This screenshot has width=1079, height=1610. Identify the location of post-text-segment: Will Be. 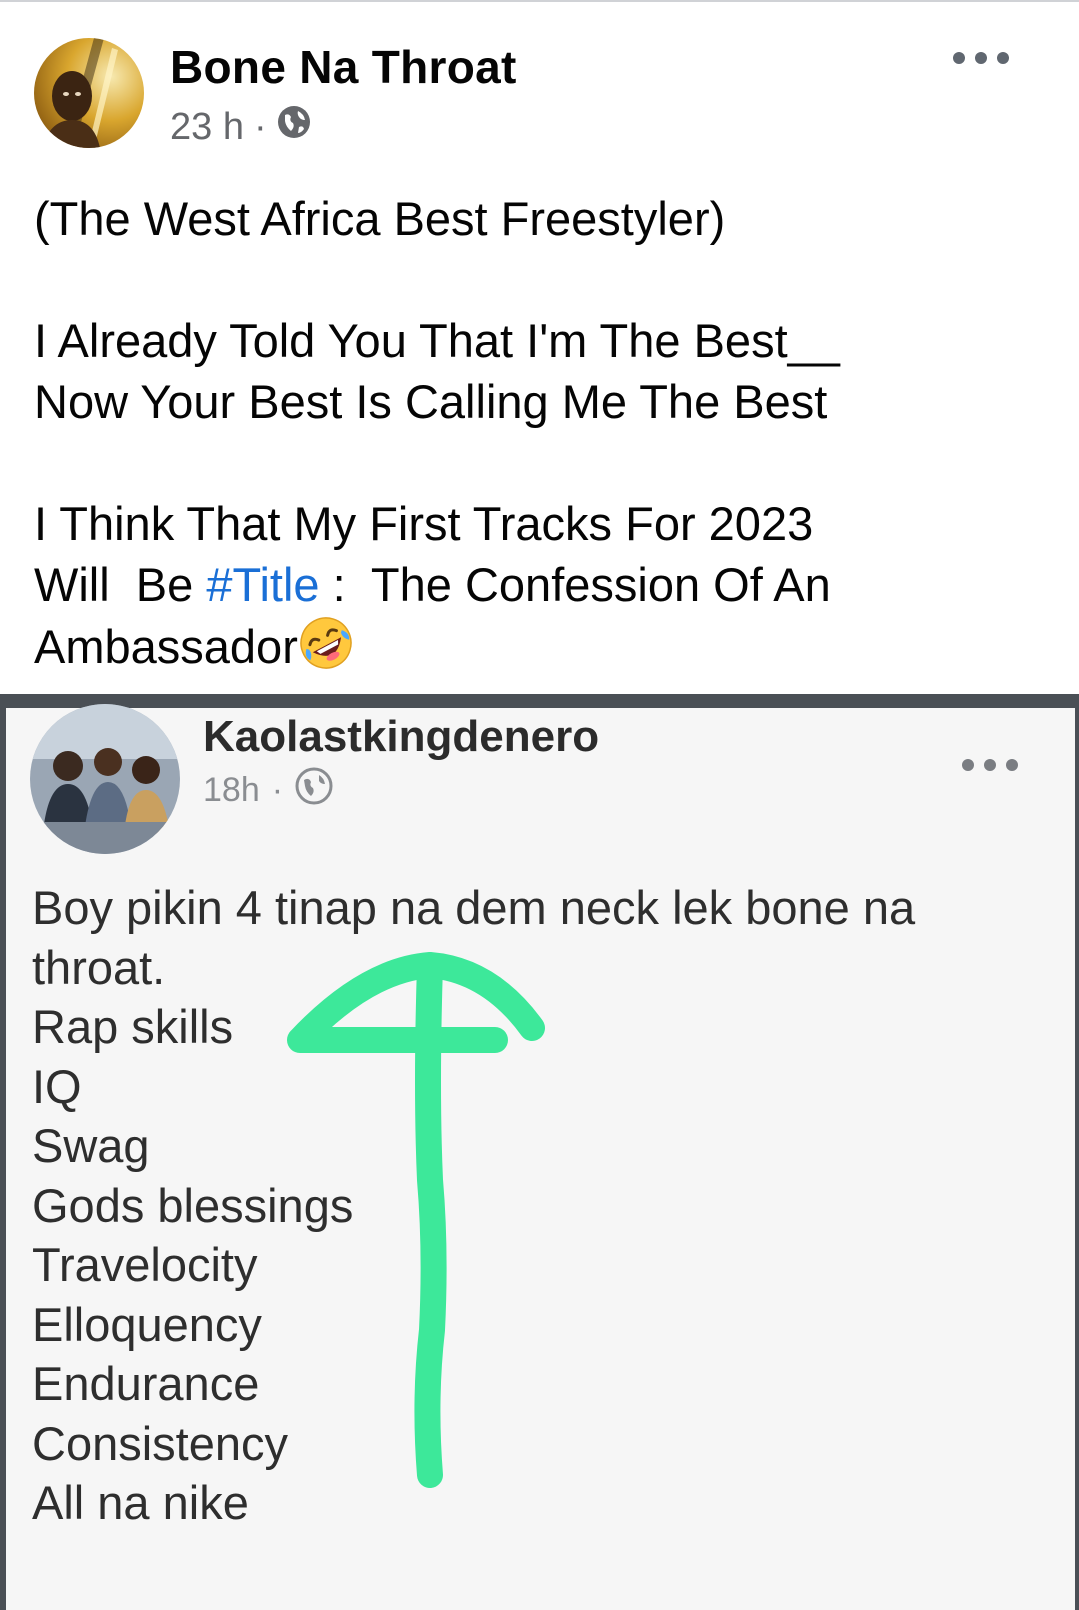
(120, 584).